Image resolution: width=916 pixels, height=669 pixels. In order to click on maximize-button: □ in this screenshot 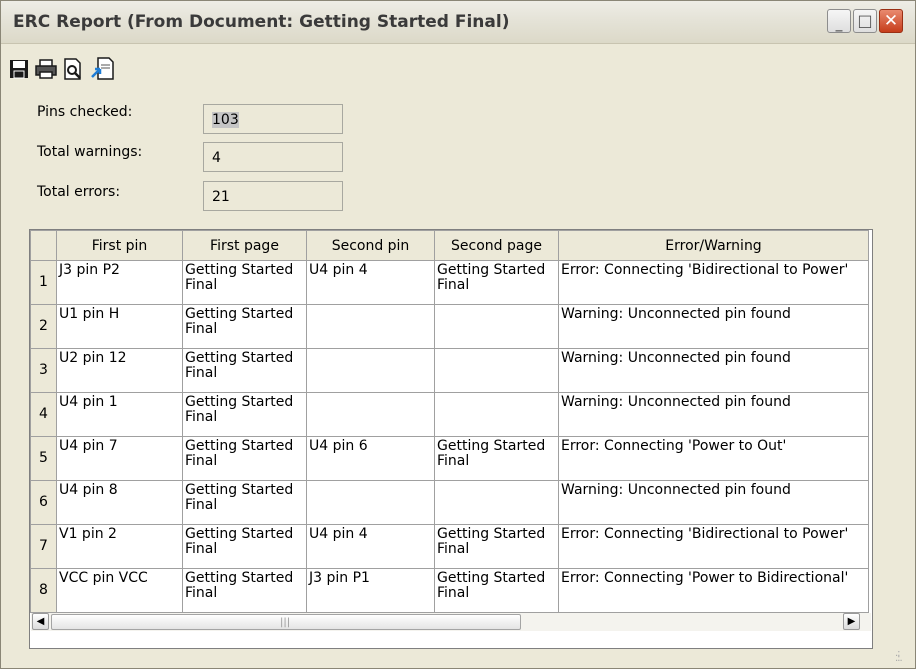, I will do `click(865, 21)`.